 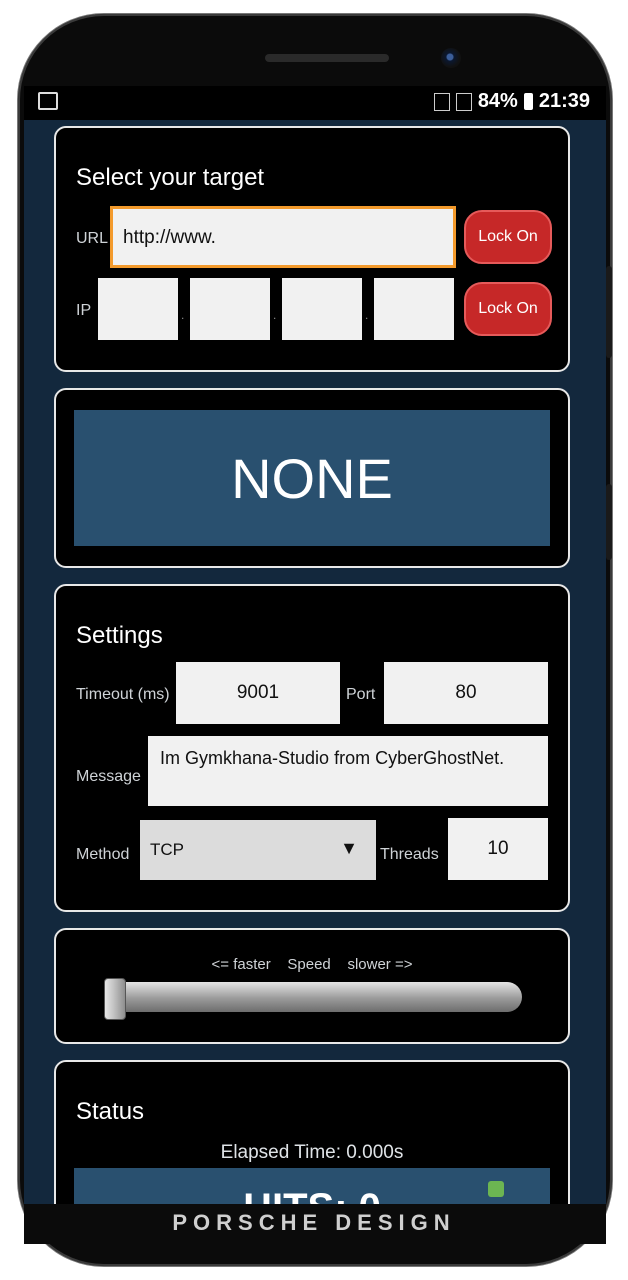 What do you see at coordinates (103, 854) in the screenshot?
I see `method-label: Method` at bounding box center [103, 854].